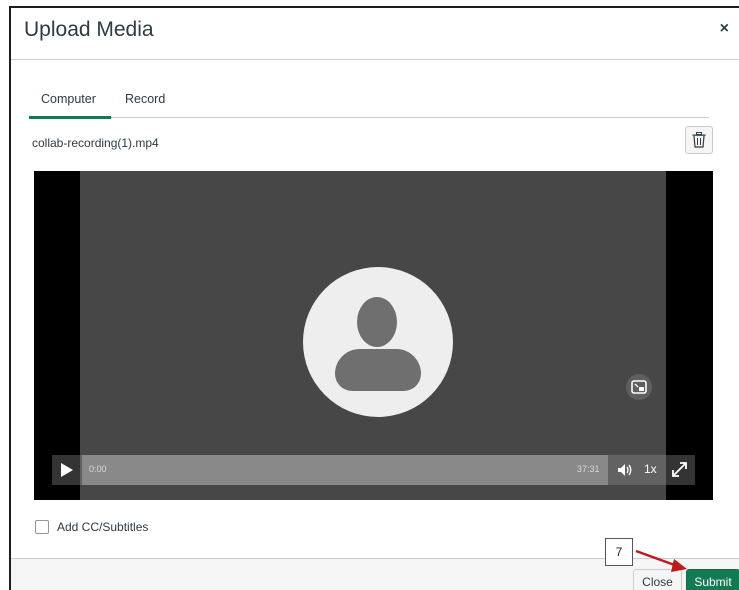 This screenshot has width=739, height=590. Describe the element at coordinates (588, 469) in the screenshot. I see `duration: 37:31` at that location.